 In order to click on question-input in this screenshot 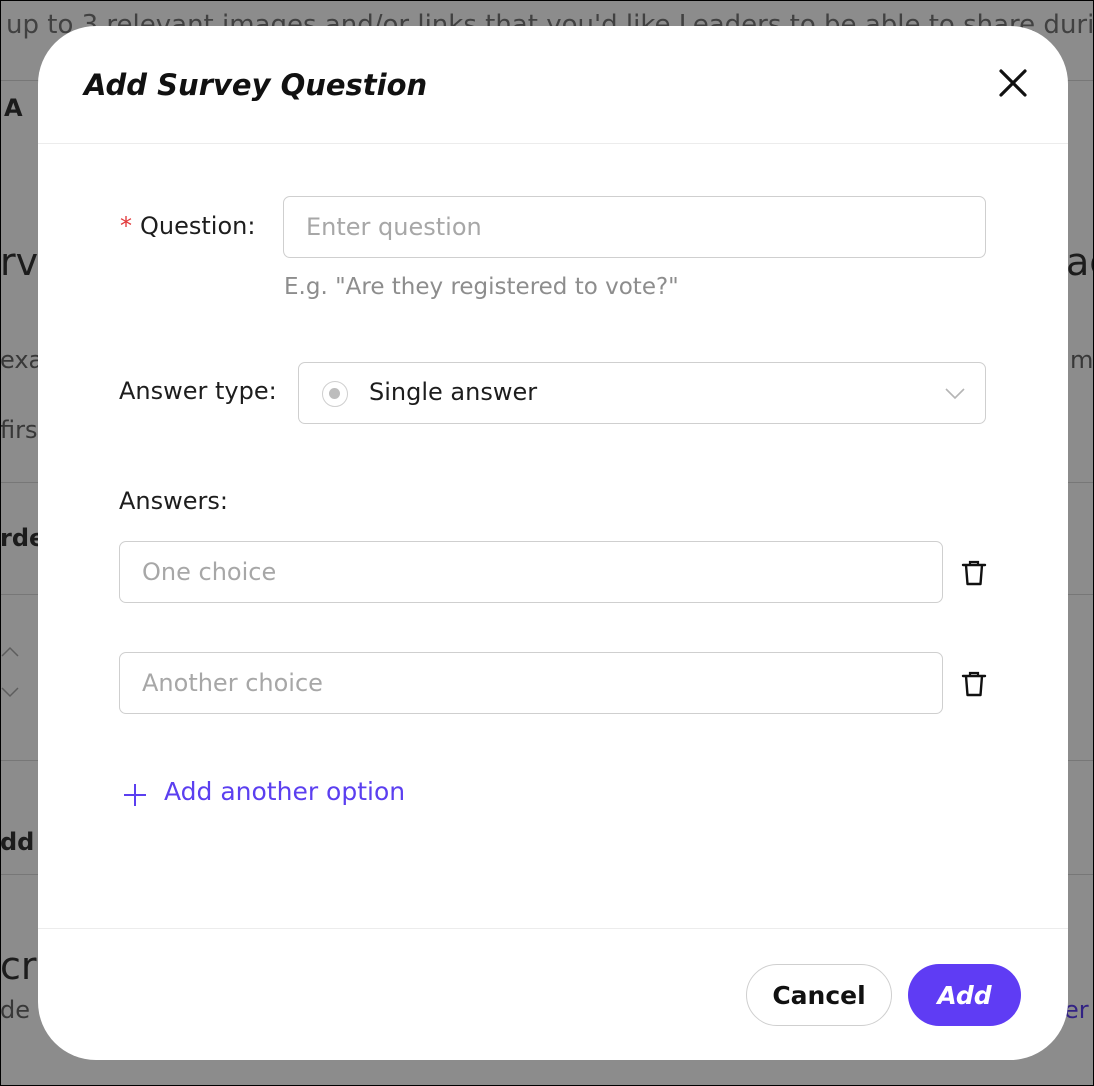, I will do `click(634, 227)`.